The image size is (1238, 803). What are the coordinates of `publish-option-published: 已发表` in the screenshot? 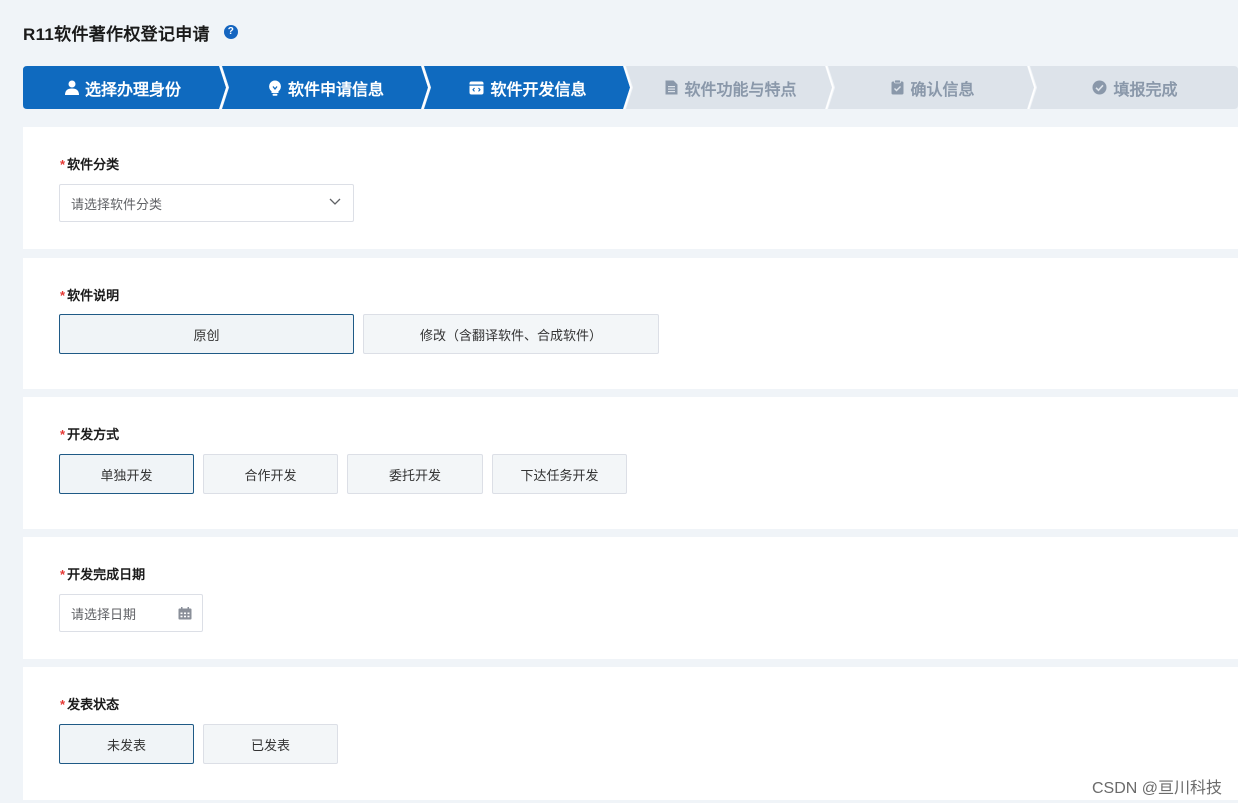 It's located at (270, 744).